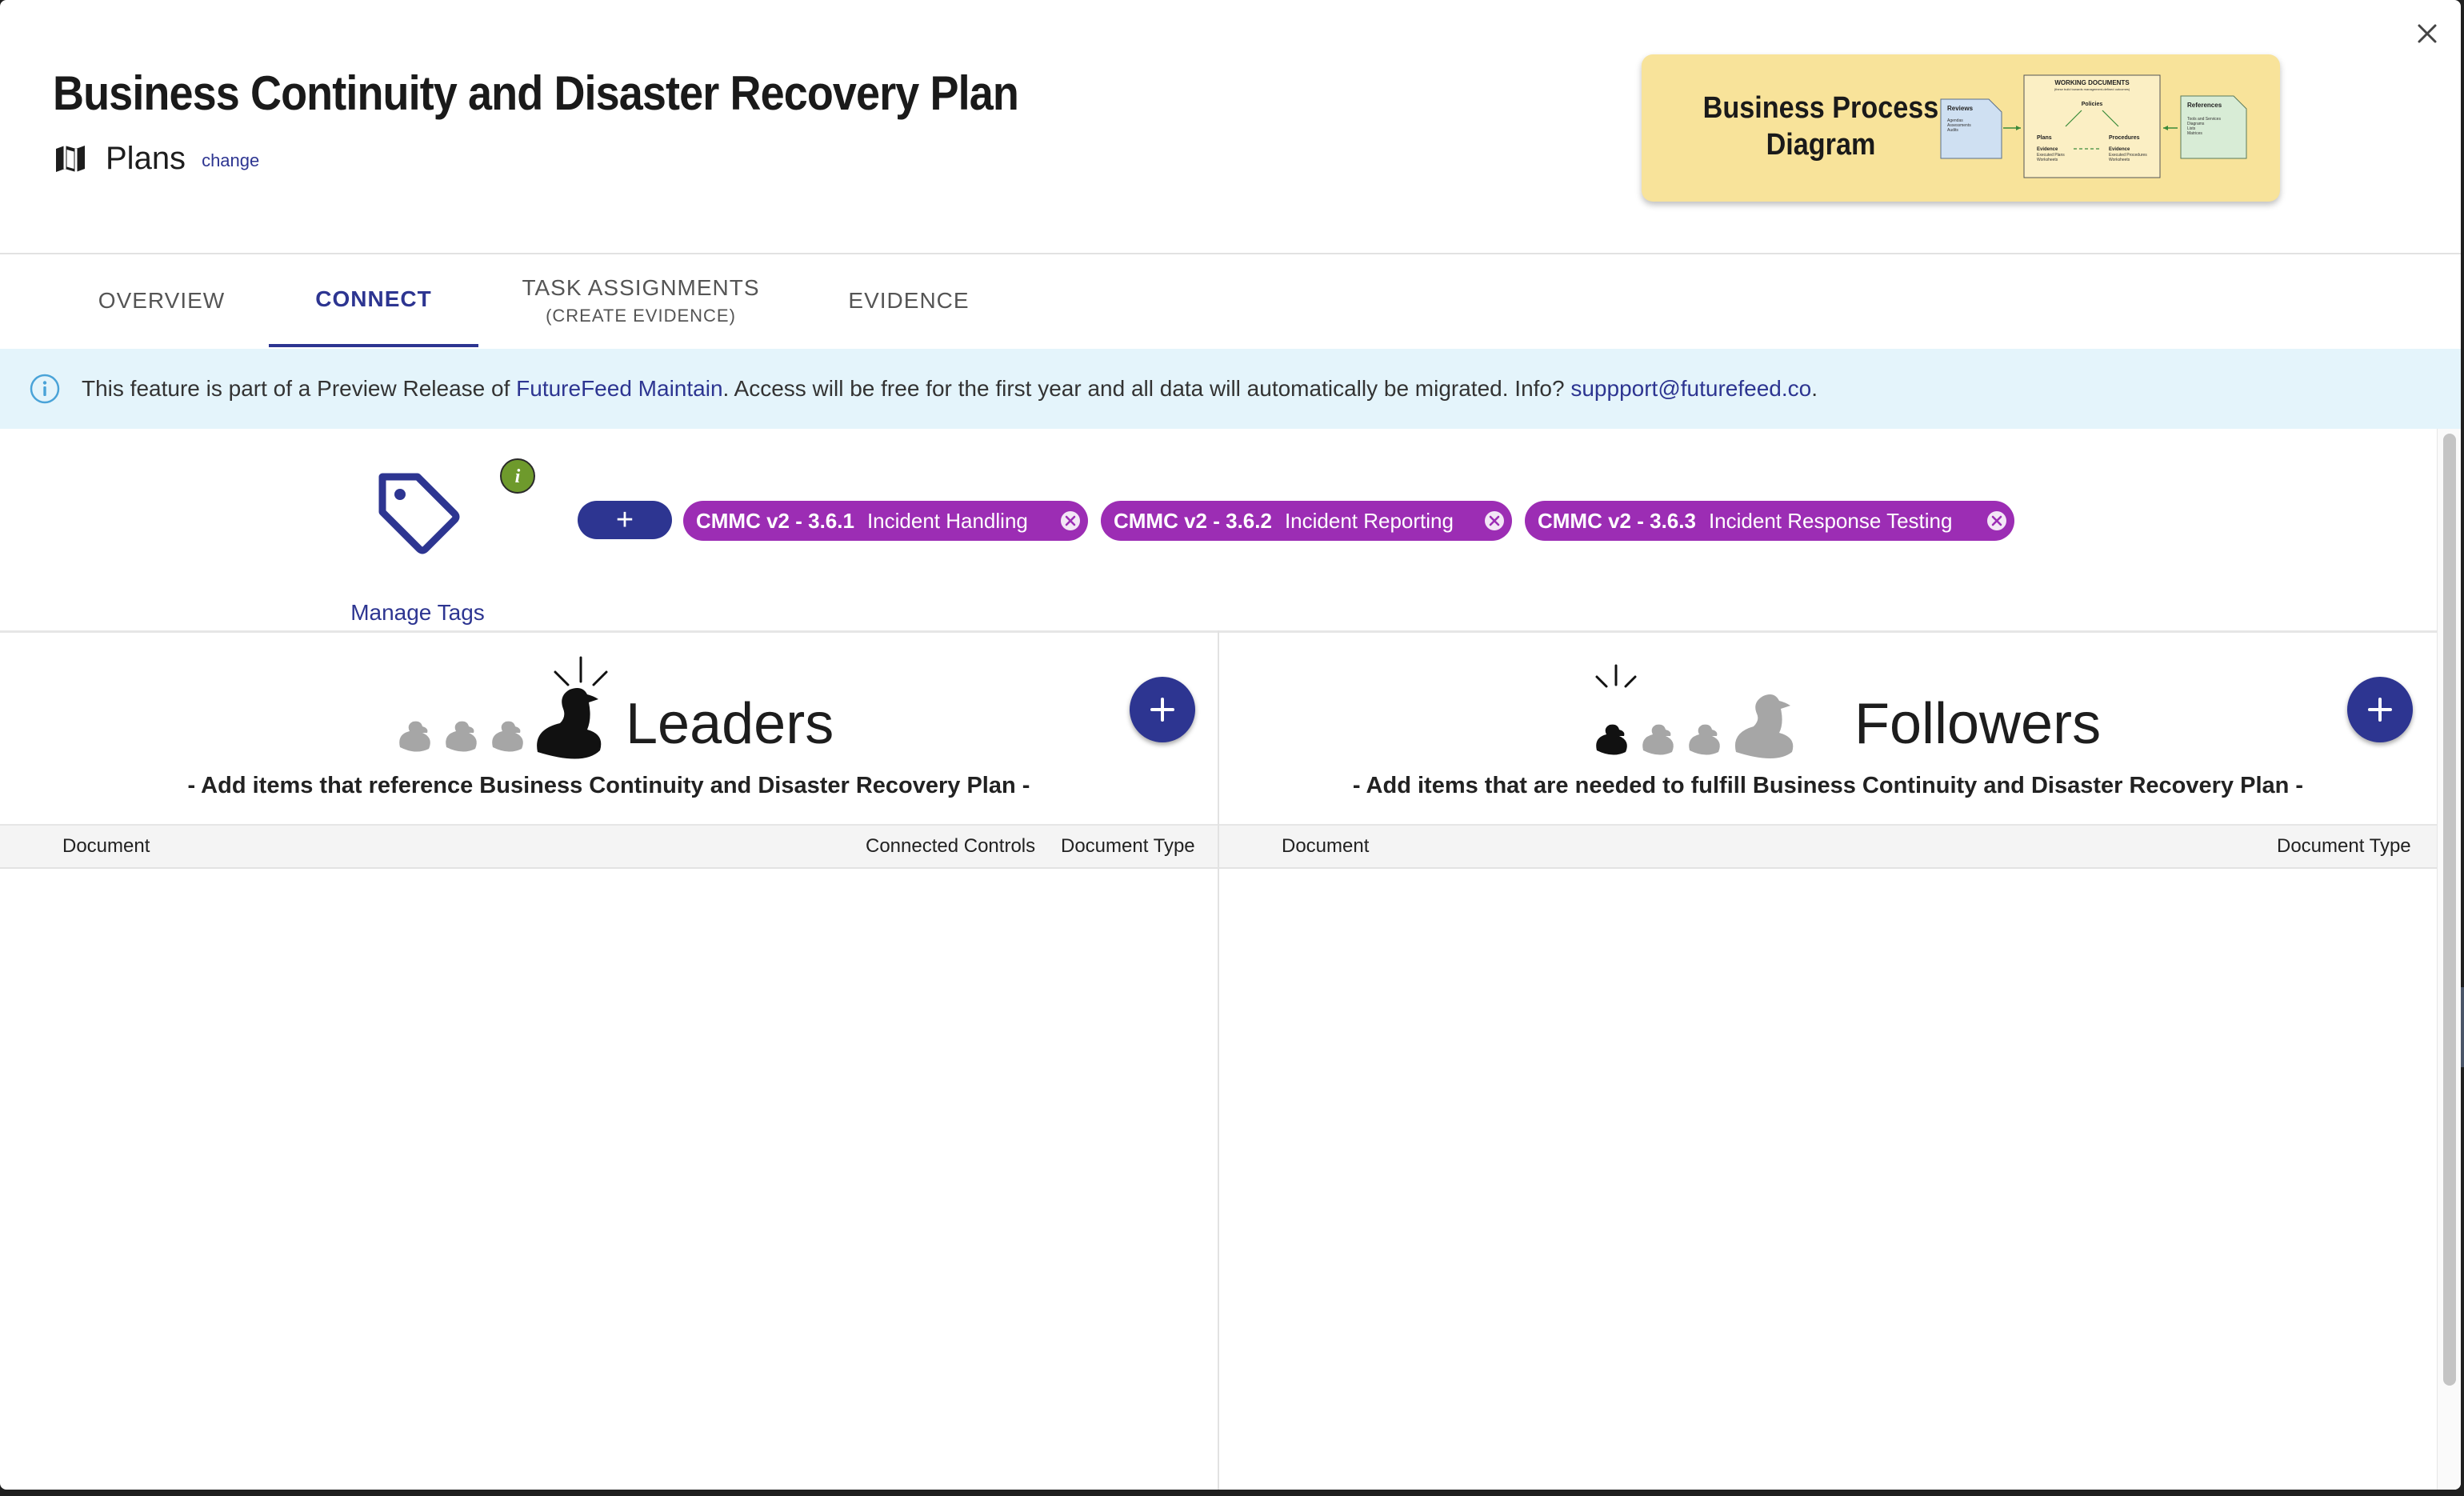 This screenshot has width=2464, height=1496. Describe the element at coordinates (775, 520) in the screenshot. I see `tag-code: CMMC v2 - 3.6.1` at that location.